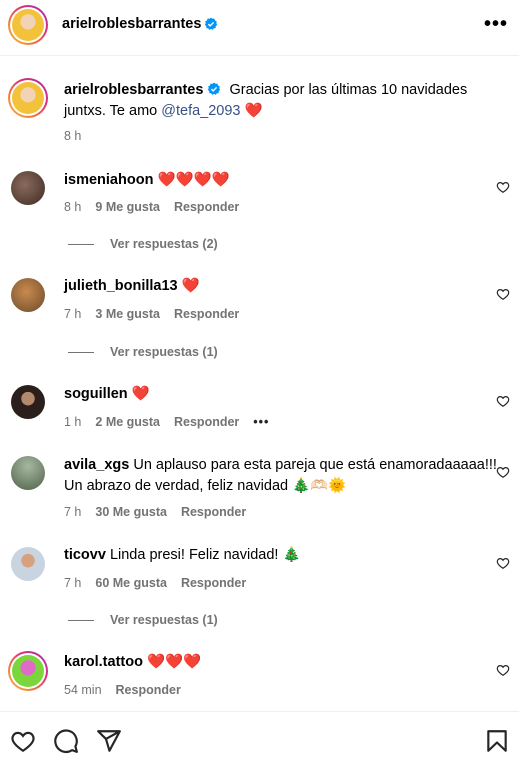 This screenshot has height=759, width=519. I want to click on comment-time: 1 h, so click(73, 422).